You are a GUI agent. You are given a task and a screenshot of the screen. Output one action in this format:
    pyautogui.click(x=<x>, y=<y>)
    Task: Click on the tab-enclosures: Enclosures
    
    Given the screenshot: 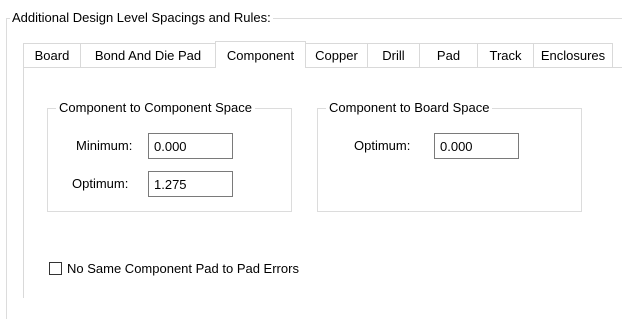 What is the action you would take?
    pyautogui.click(x=573, y=55)
    